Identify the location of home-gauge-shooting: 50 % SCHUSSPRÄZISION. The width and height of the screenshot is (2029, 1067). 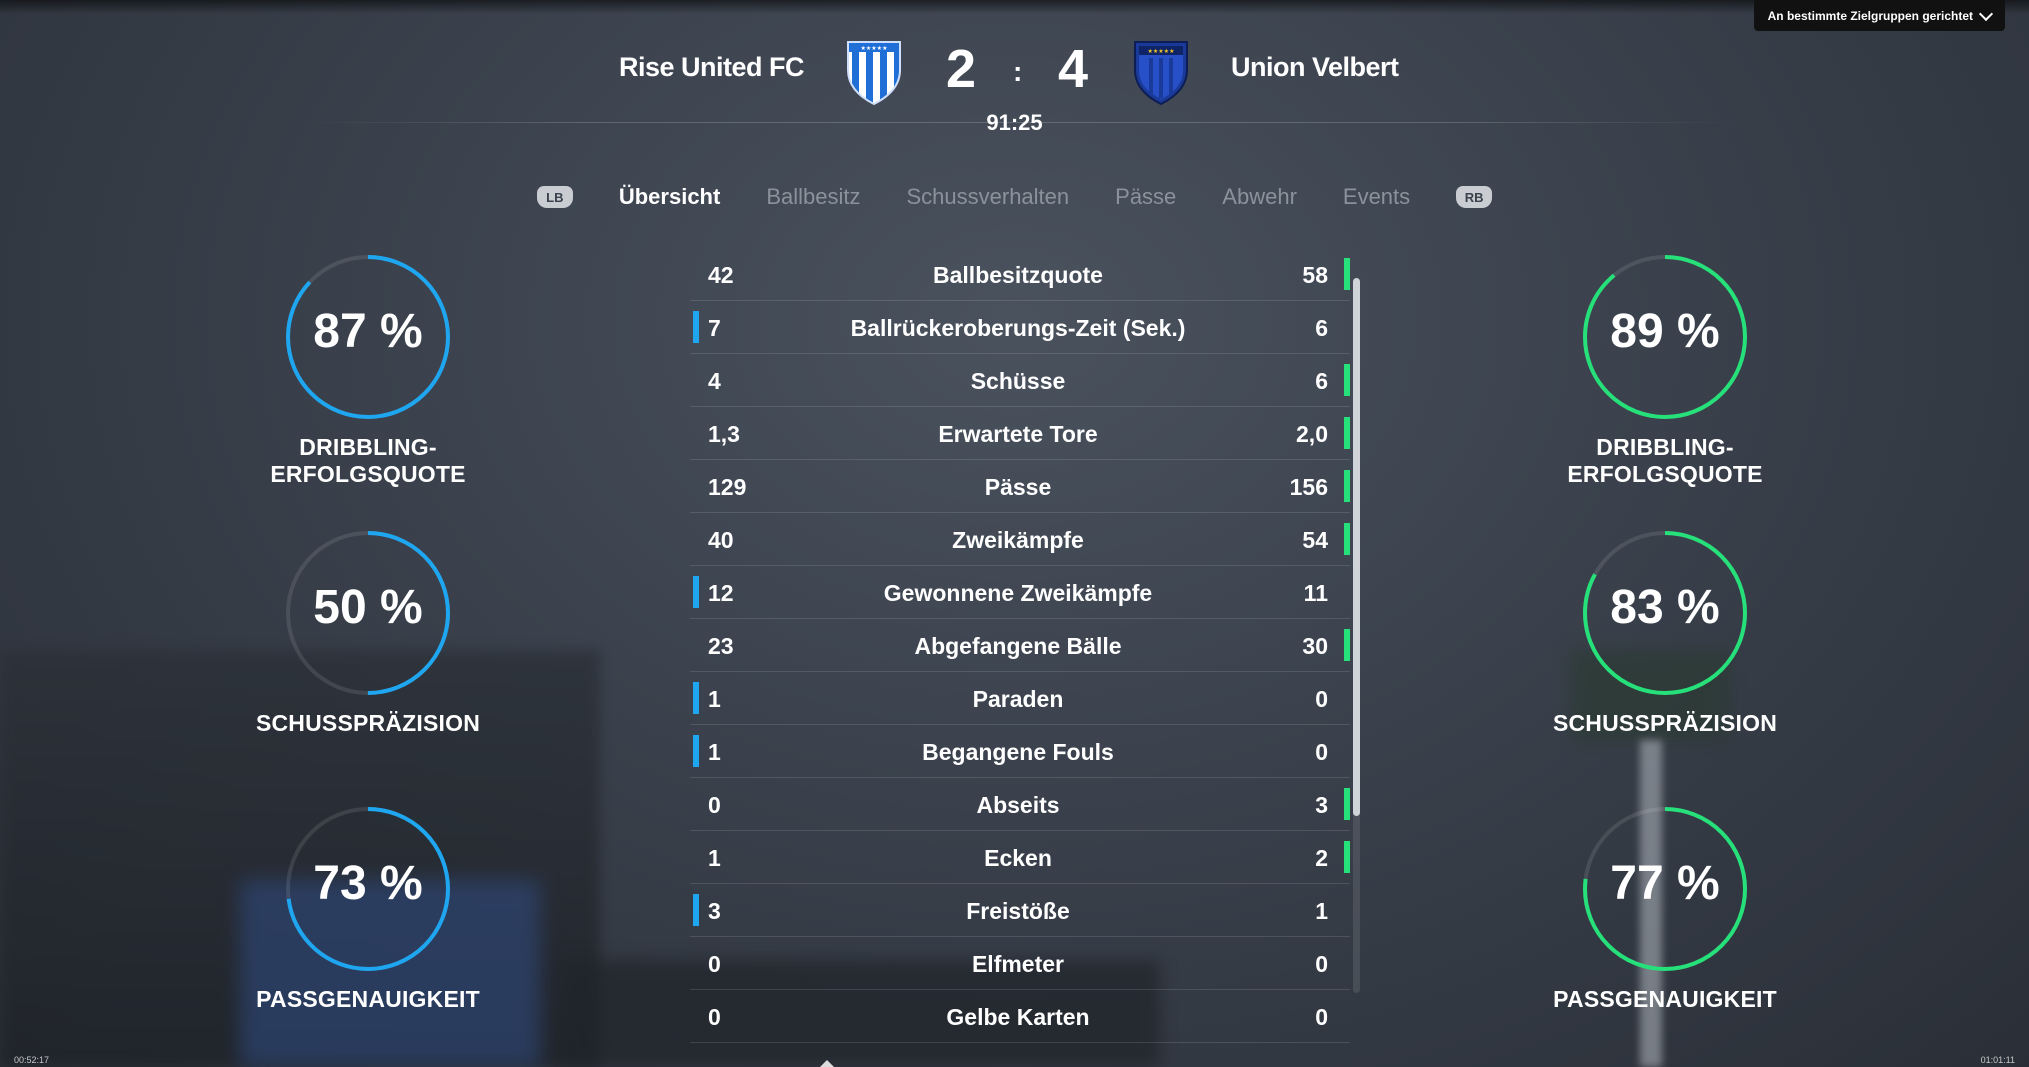
(368, 632).